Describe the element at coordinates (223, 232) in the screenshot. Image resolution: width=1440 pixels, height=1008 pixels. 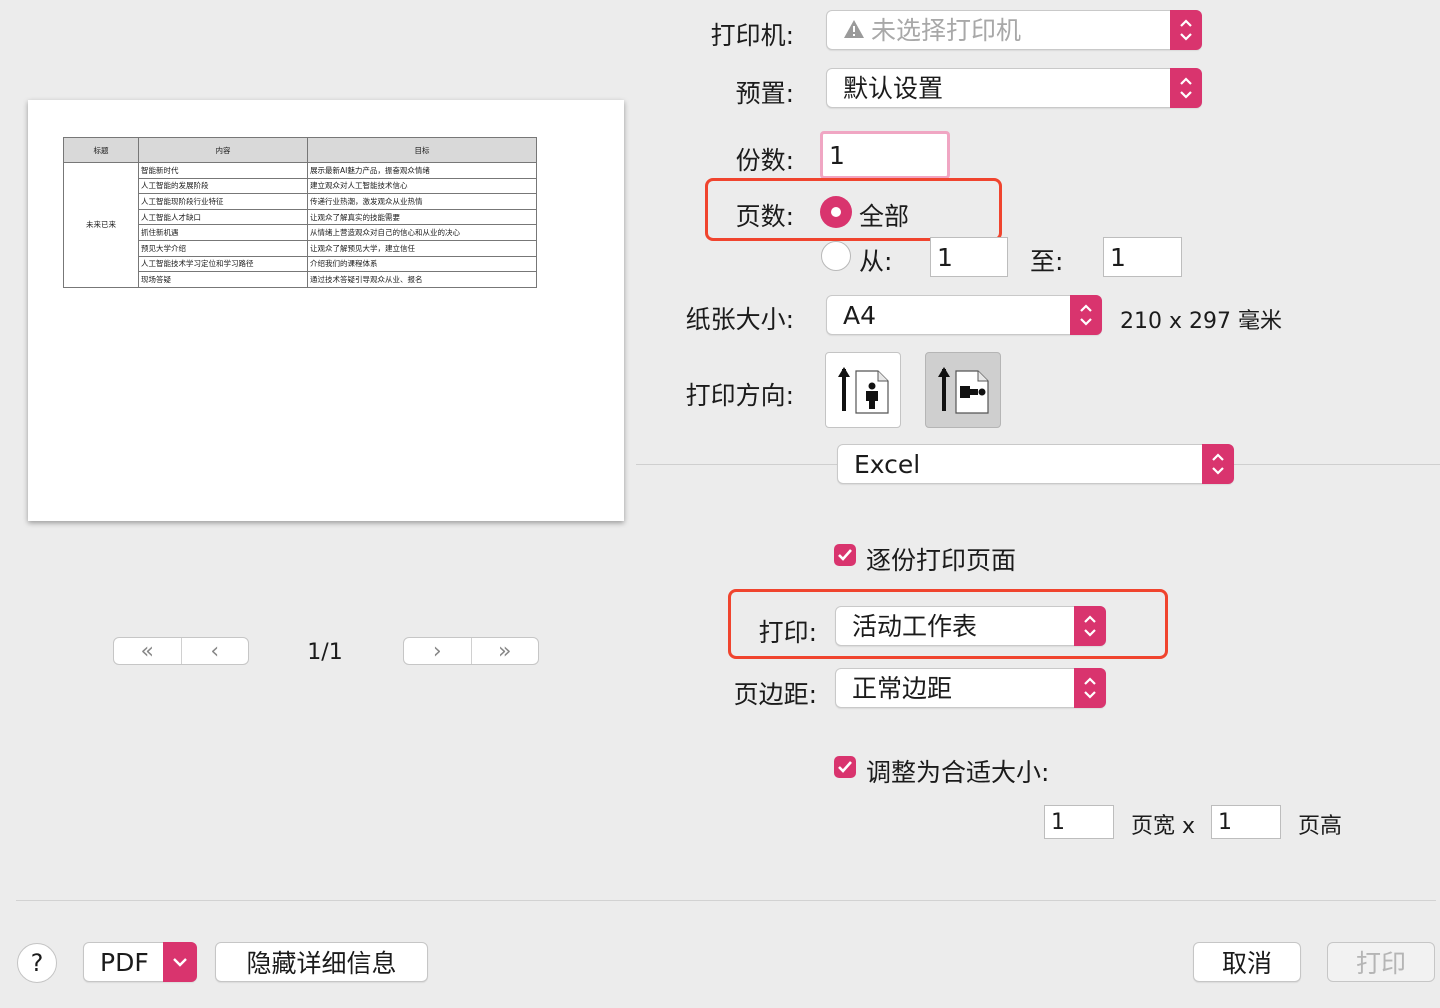
I see `preview-cell: 抓住新机遇` at that location.